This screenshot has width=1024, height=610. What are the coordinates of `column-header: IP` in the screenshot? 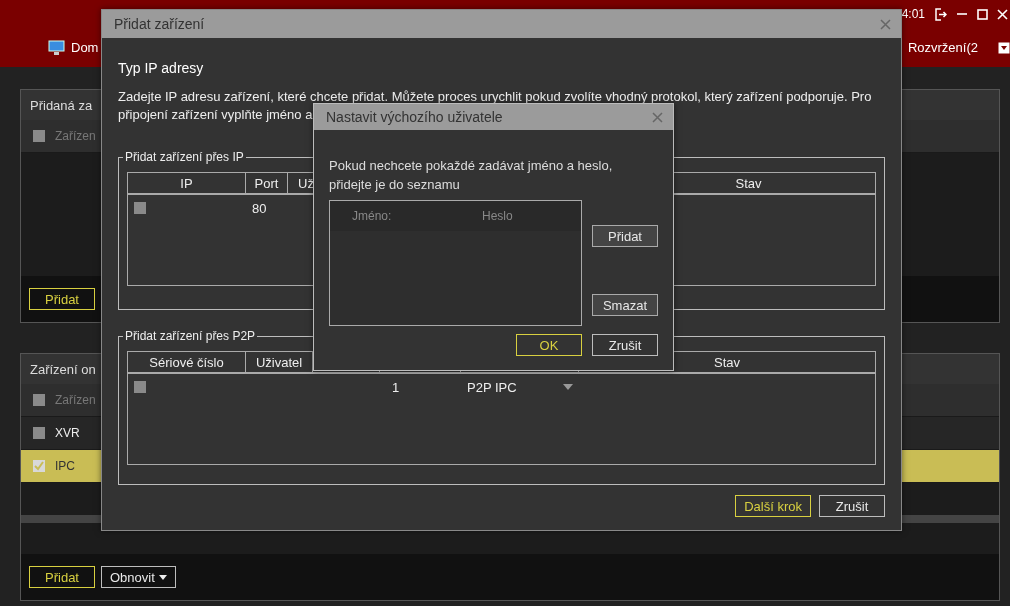 It's located at (186, 183).